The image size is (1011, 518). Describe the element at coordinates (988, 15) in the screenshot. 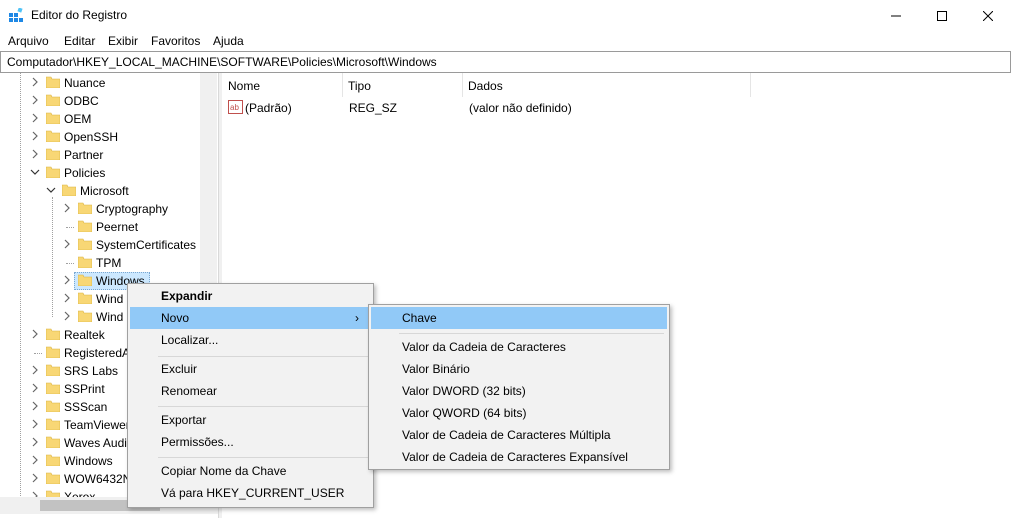

I see `close-button` at that location.